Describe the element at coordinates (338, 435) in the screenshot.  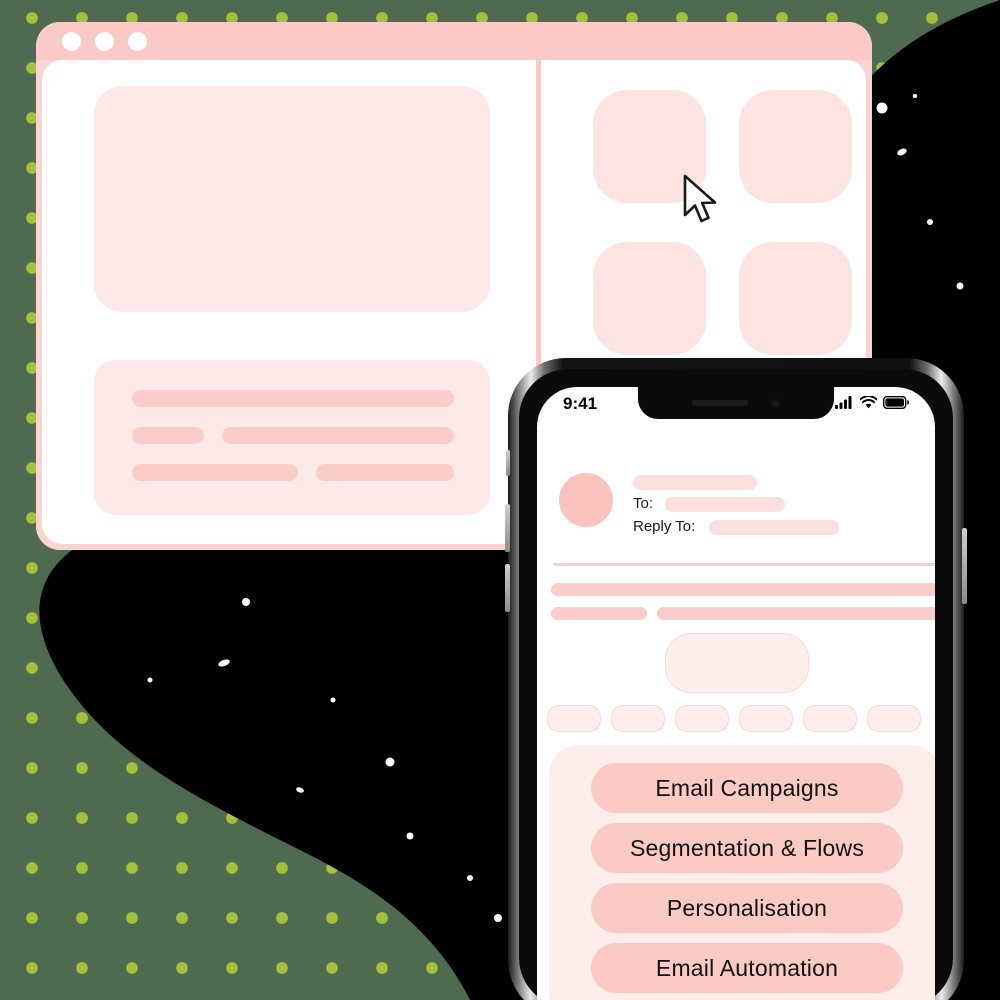
I see `text-line-2-long` at that location.